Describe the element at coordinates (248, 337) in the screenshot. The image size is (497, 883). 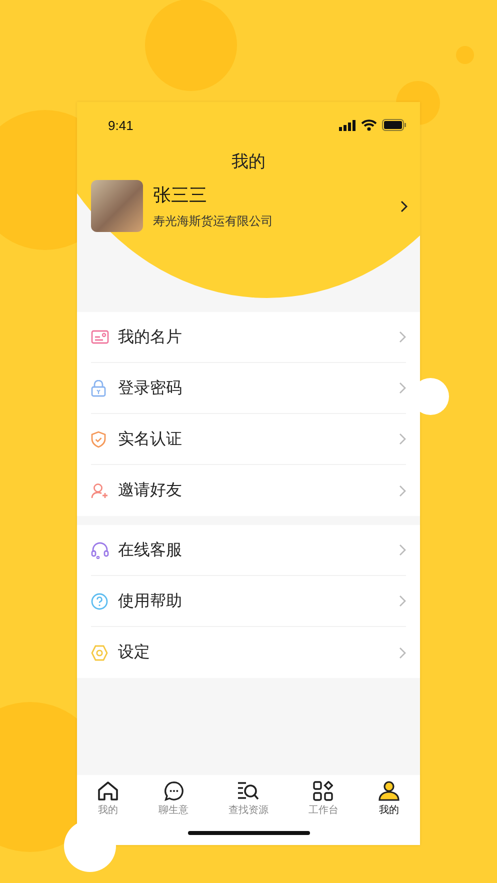
I see `menu-item: 我的名片` at that location.